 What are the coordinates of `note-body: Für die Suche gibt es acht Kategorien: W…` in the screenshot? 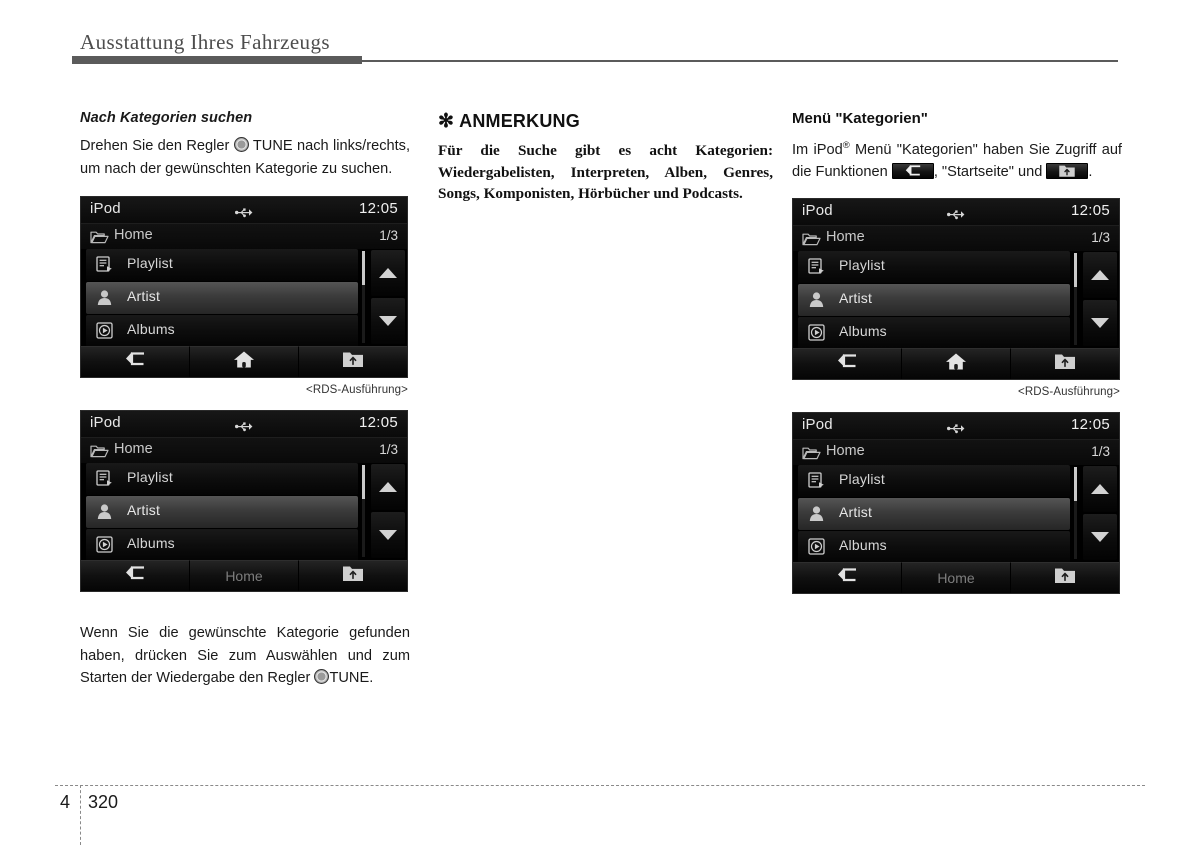 It's located at (605, 172).